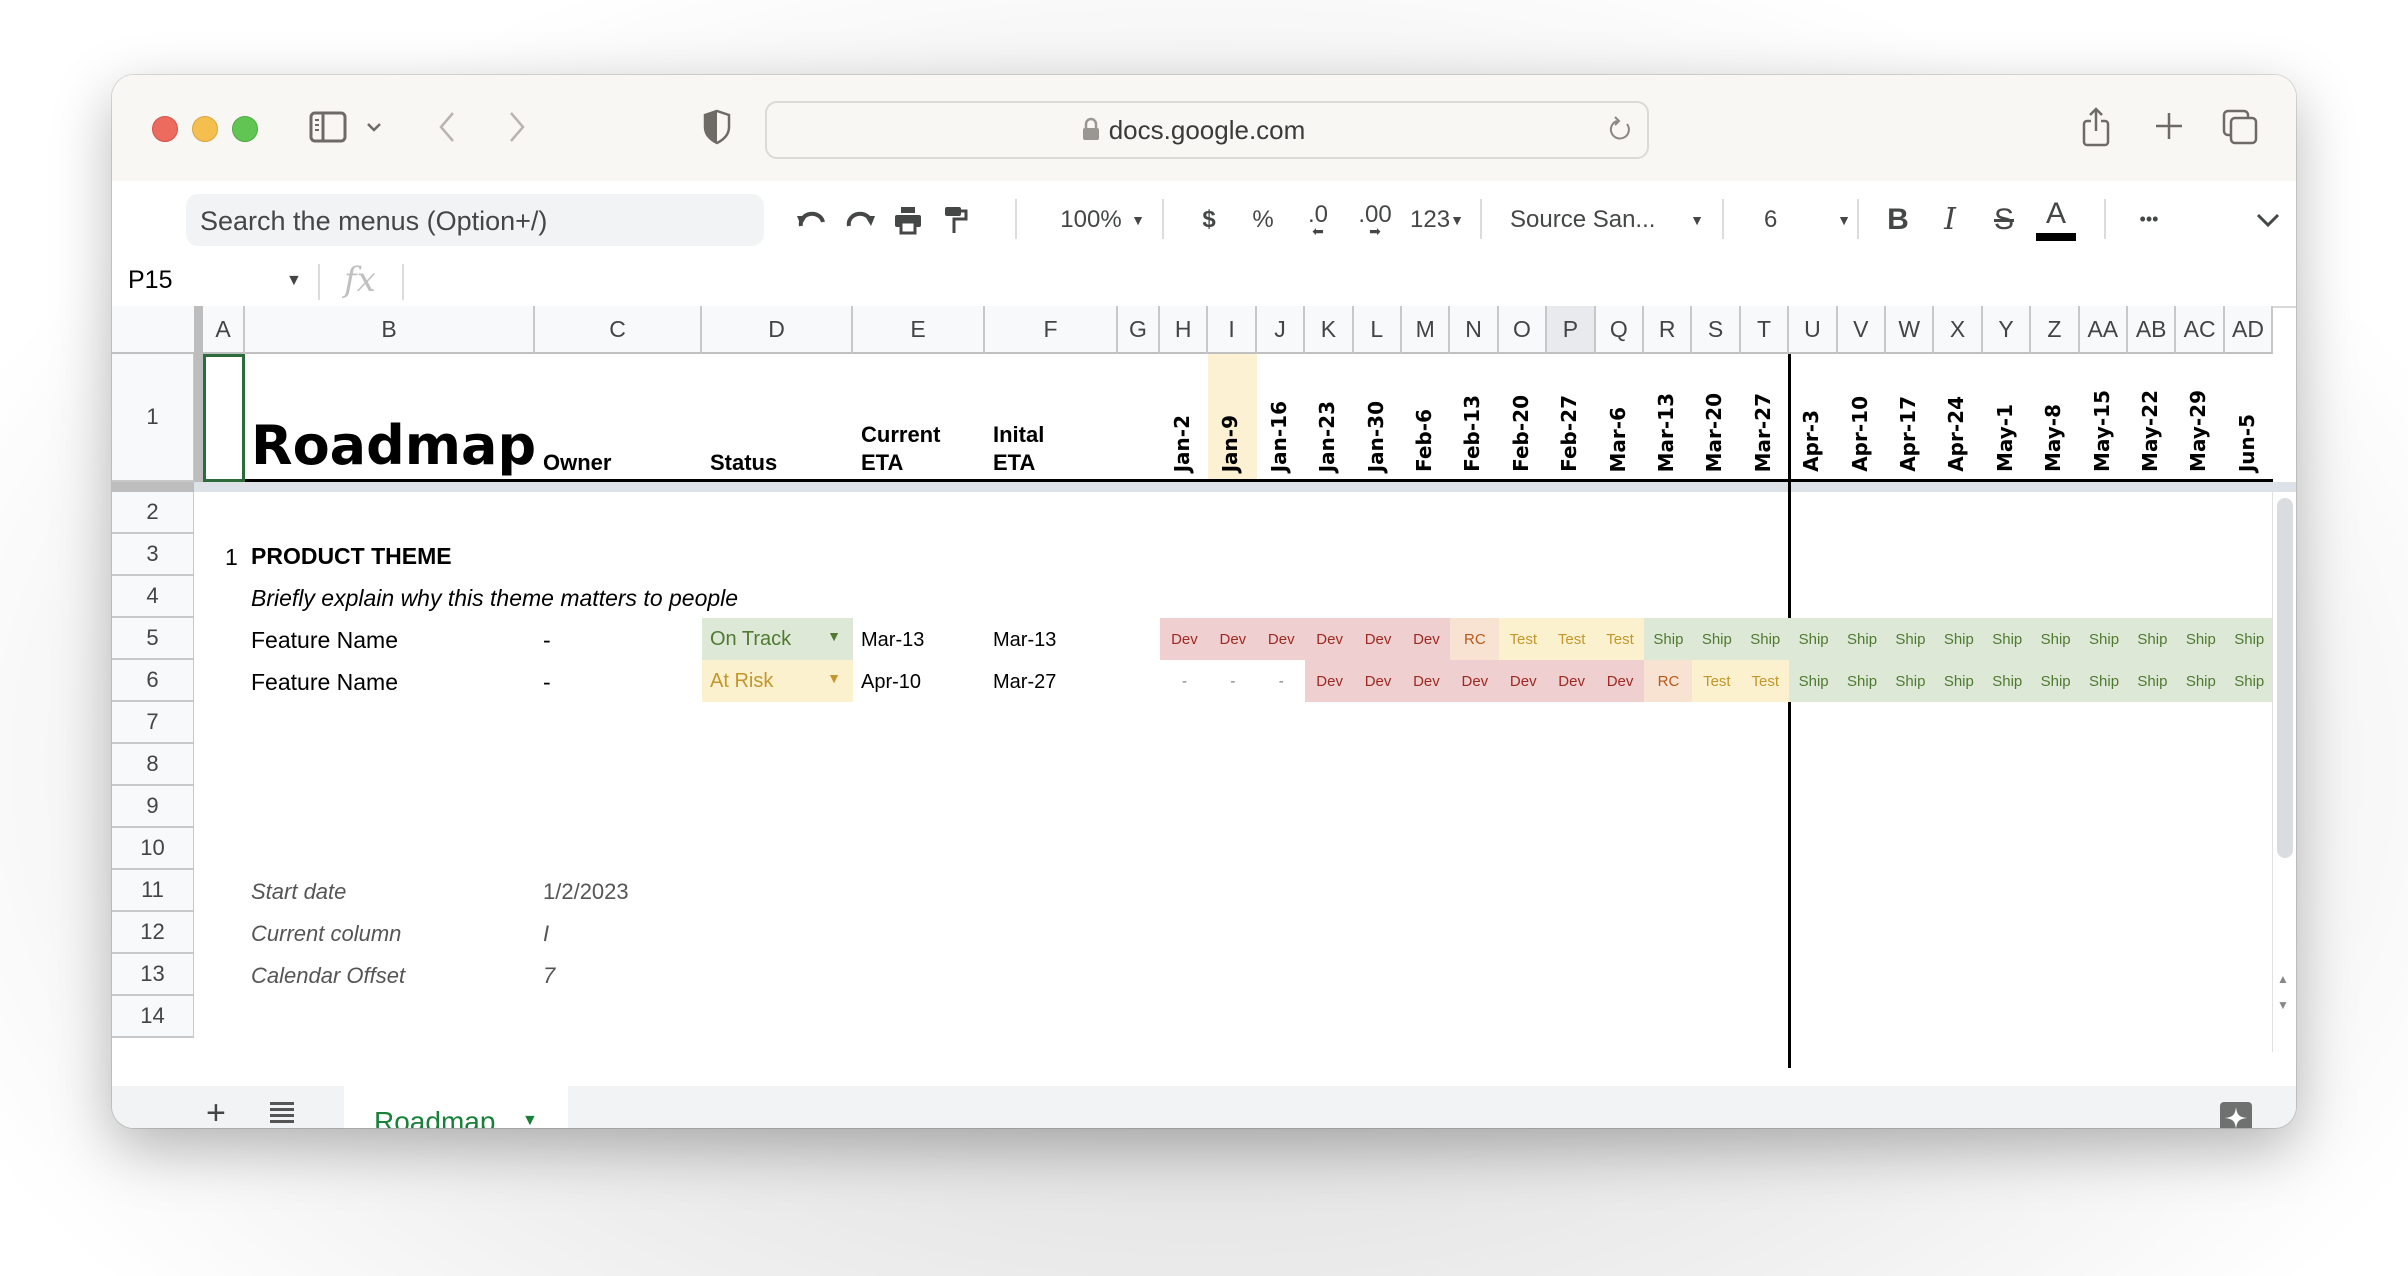  I want to click on column-header-m: M, so click(1426, 330).